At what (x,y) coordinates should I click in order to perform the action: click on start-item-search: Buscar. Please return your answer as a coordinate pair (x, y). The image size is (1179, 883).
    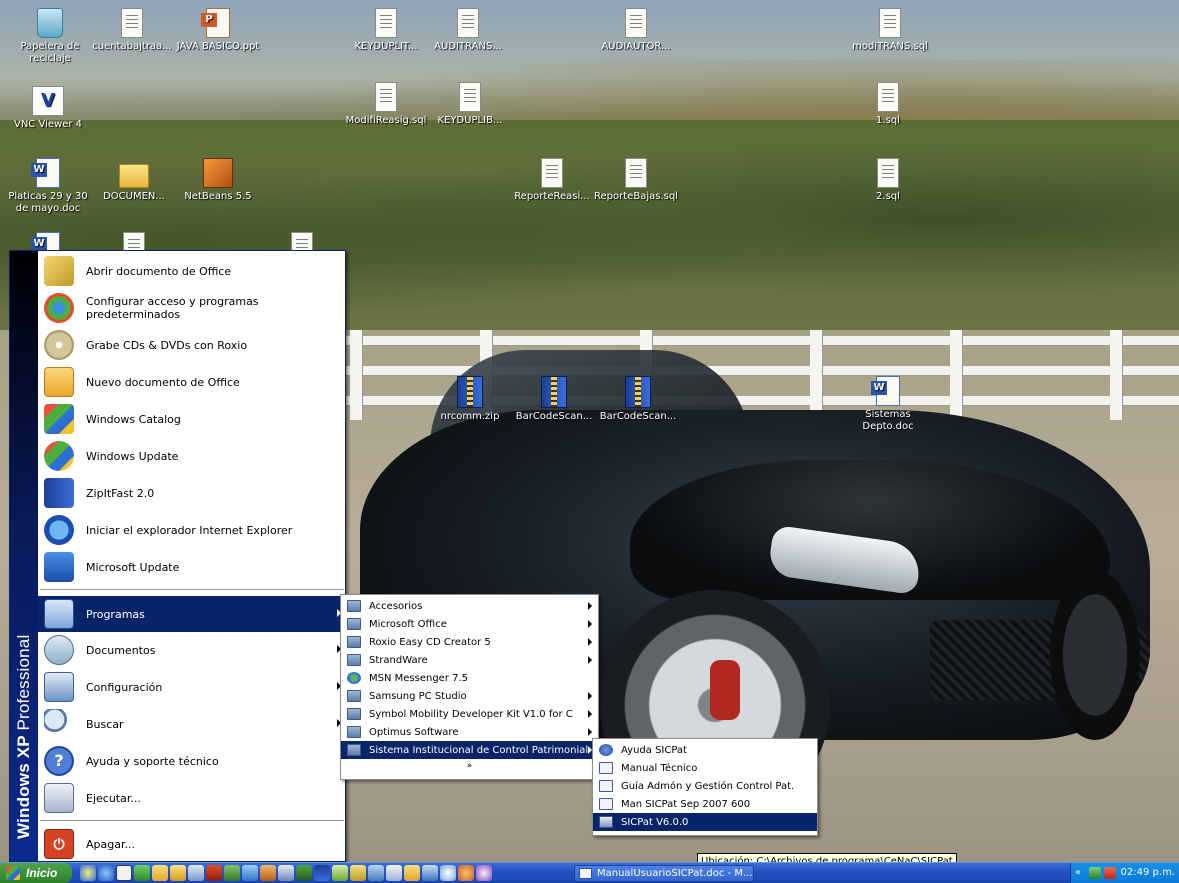
    Looking at the image, I should click on (191, 724).